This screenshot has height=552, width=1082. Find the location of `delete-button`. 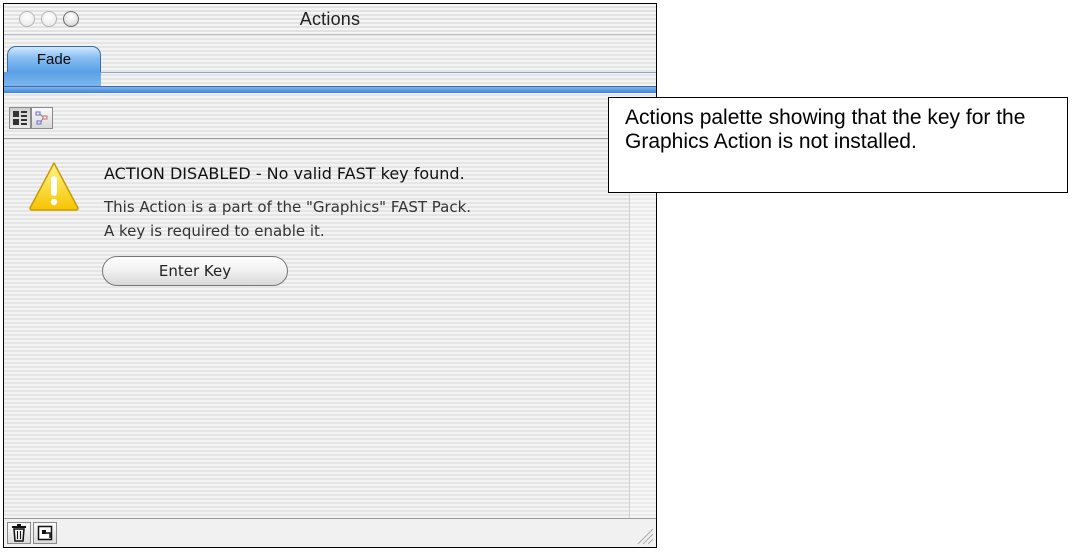

delete-button is located at coordinates (19, 533).